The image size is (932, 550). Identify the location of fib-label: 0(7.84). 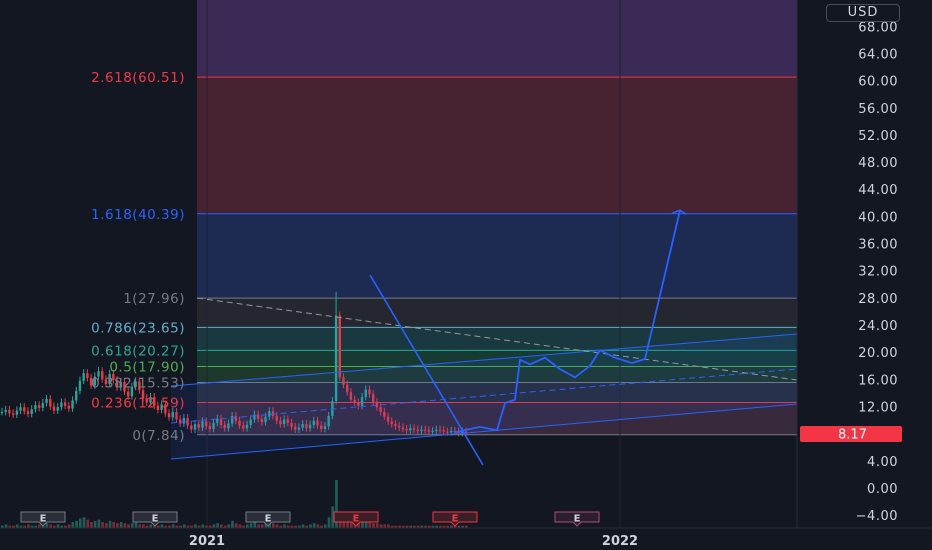
(158, 436).